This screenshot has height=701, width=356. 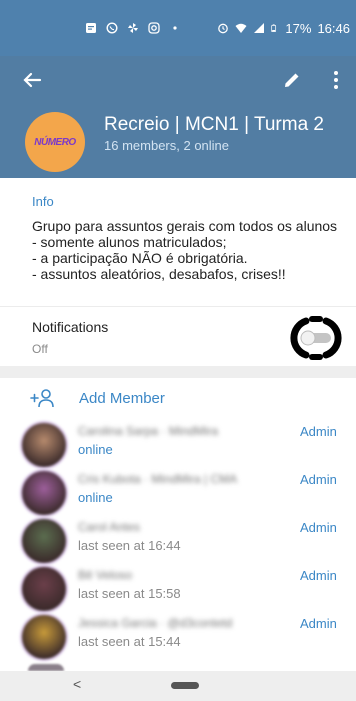 I want to click on group-member-count: 16 members, 2 online, so click(x=167, y=145).